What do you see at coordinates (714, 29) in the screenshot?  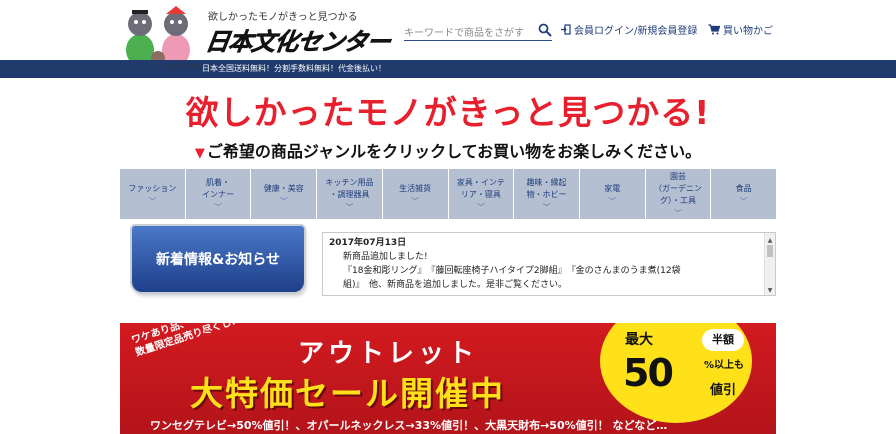 I see `cart-icon` at bounding box center [714, 29].